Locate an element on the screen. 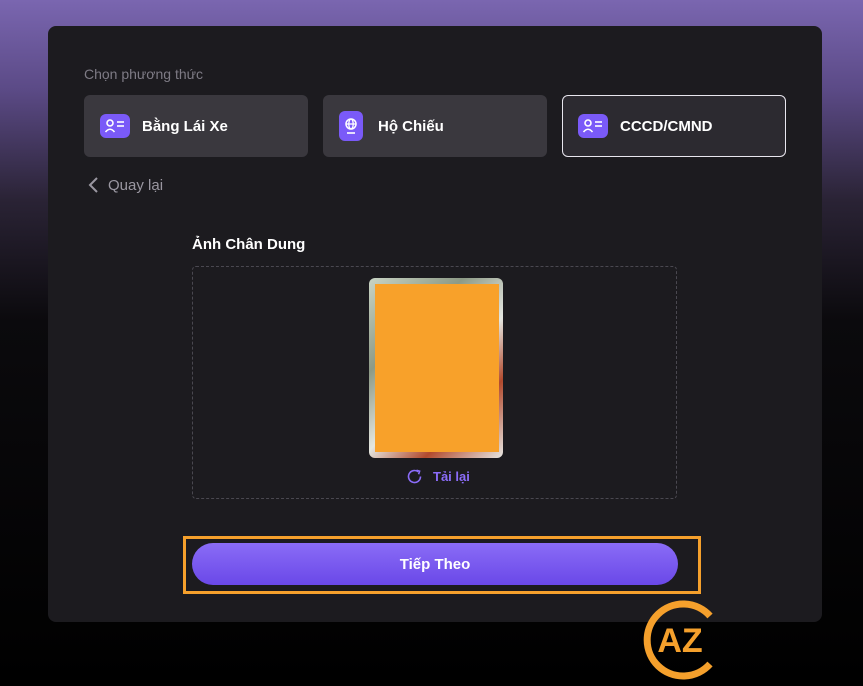 This screenshot has width=863, height=686. az-logo: AZ is located at coordinates (678, 640).